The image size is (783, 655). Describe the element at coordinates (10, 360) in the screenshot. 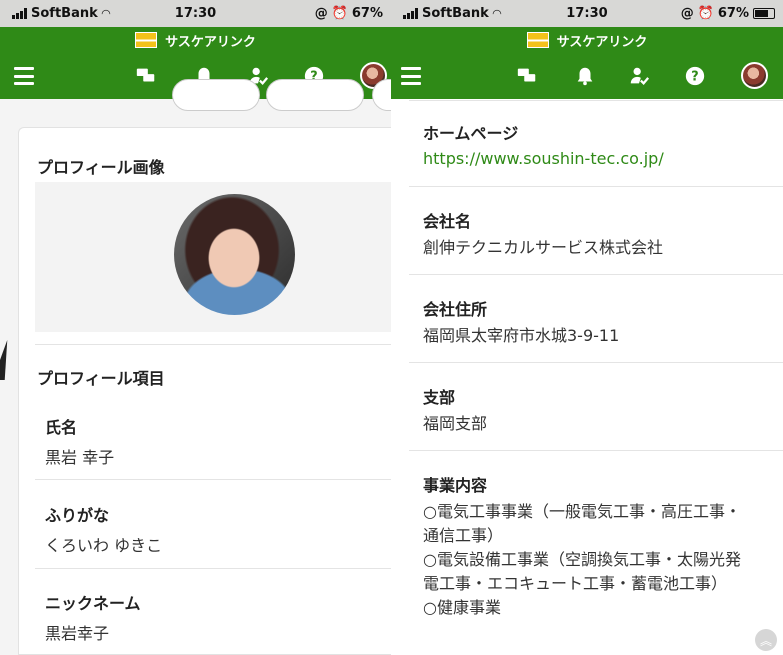

I see `annotation-arrow` at that location.